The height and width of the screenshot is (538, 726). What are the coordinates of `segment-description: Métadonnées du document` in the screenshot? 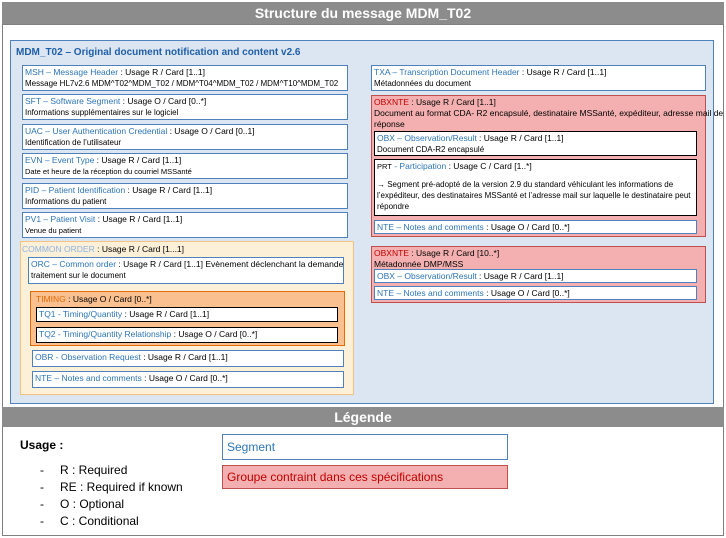 It's located at (422, 83).